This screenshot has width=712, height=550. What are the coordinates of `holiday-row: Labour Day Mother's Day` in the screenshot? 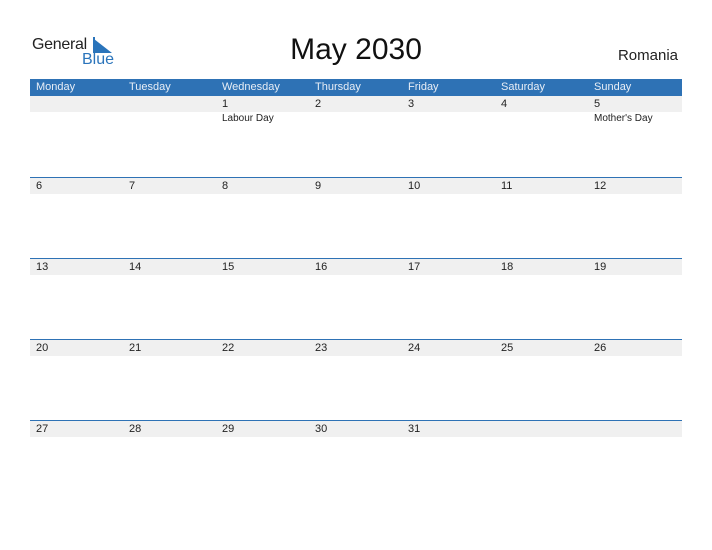 It's located at (356, 119).